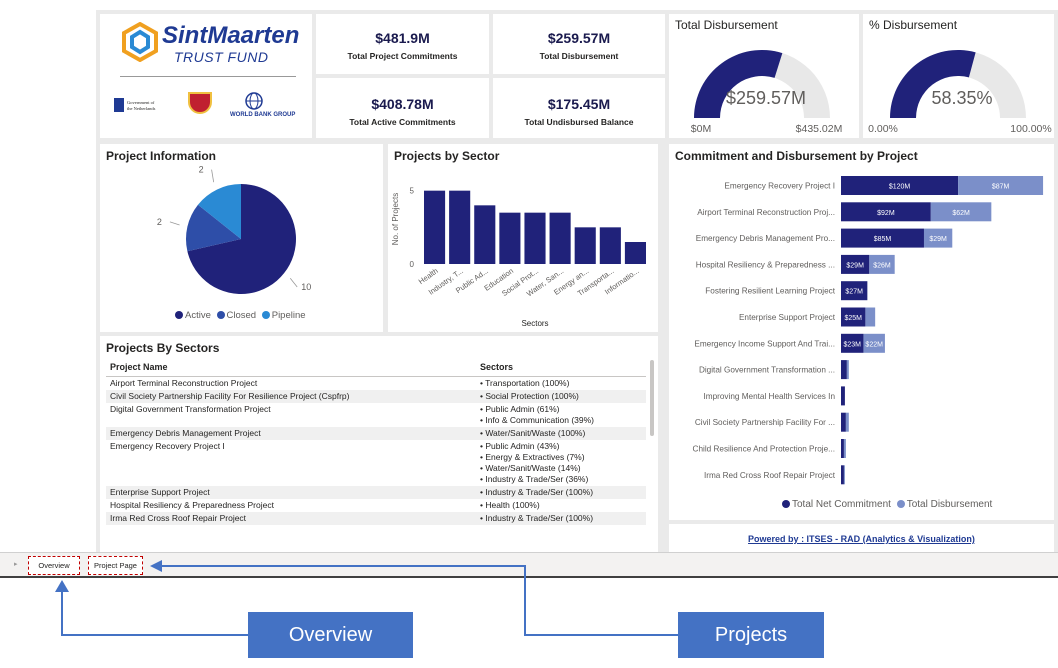 The image size is (1058, 668). Describe the element at coordinates (240, 315) in the screenshot. I see `pie-legend: Active Closed Pipeline` at that location.